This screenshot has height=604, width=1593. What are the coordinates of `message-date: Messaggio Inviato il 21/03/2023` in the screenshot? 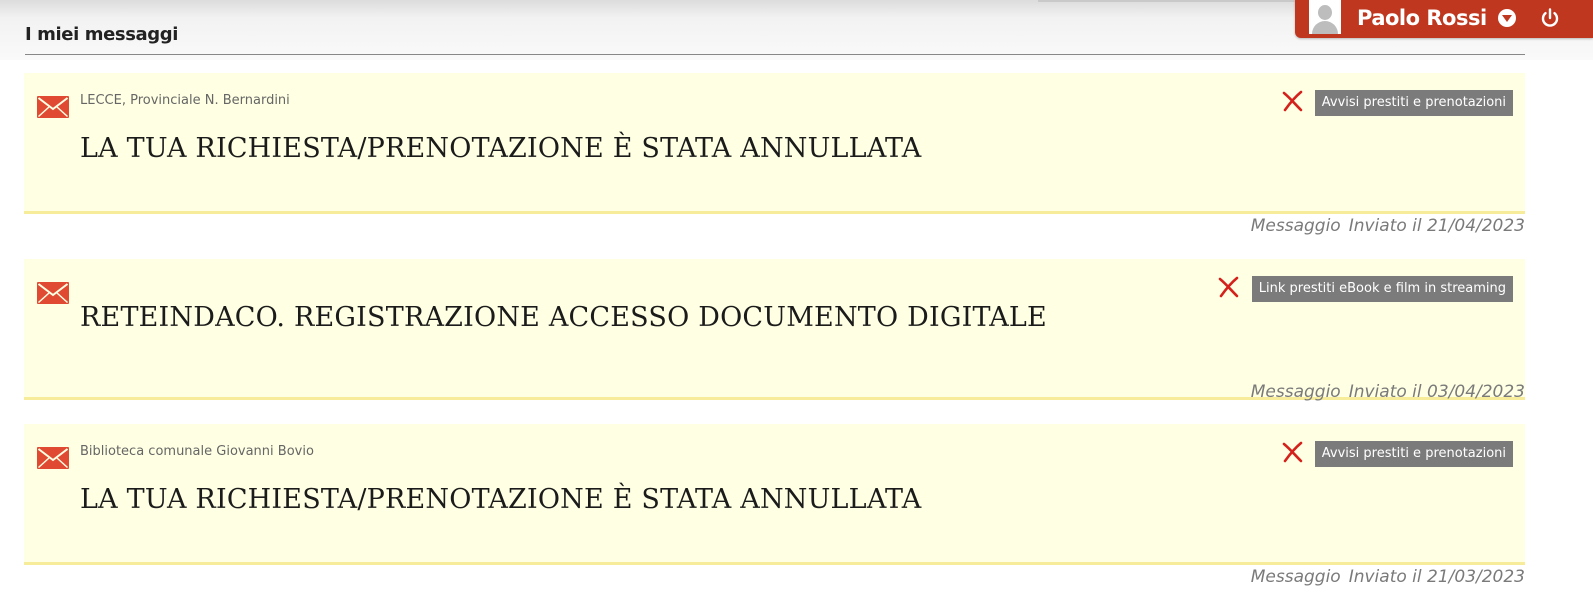 It's located at (1388, 577).